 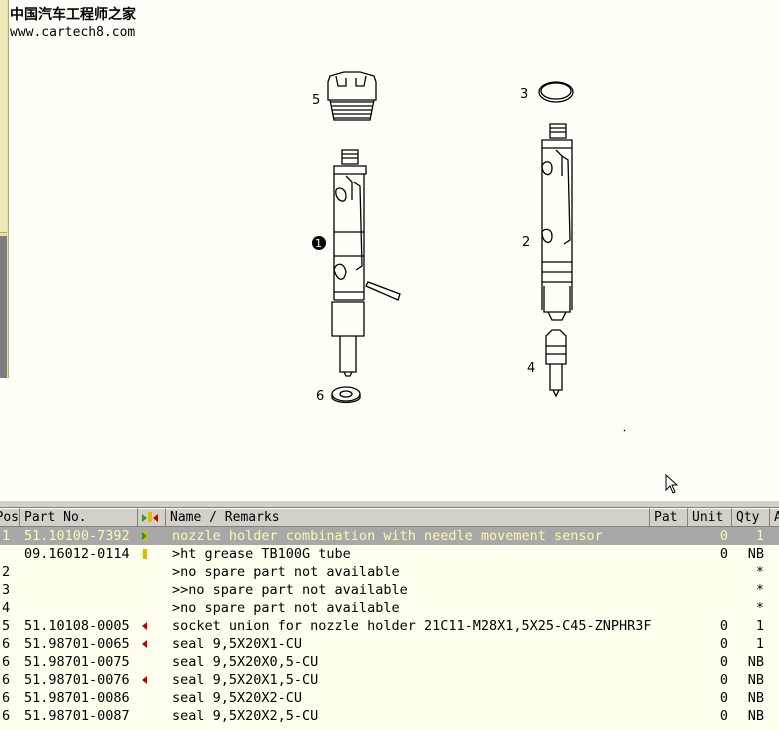 I want to click on table-row: 6 51.98701-0065 seal 9,5X20X1-CU 0 1, so click(x=389, y=644).